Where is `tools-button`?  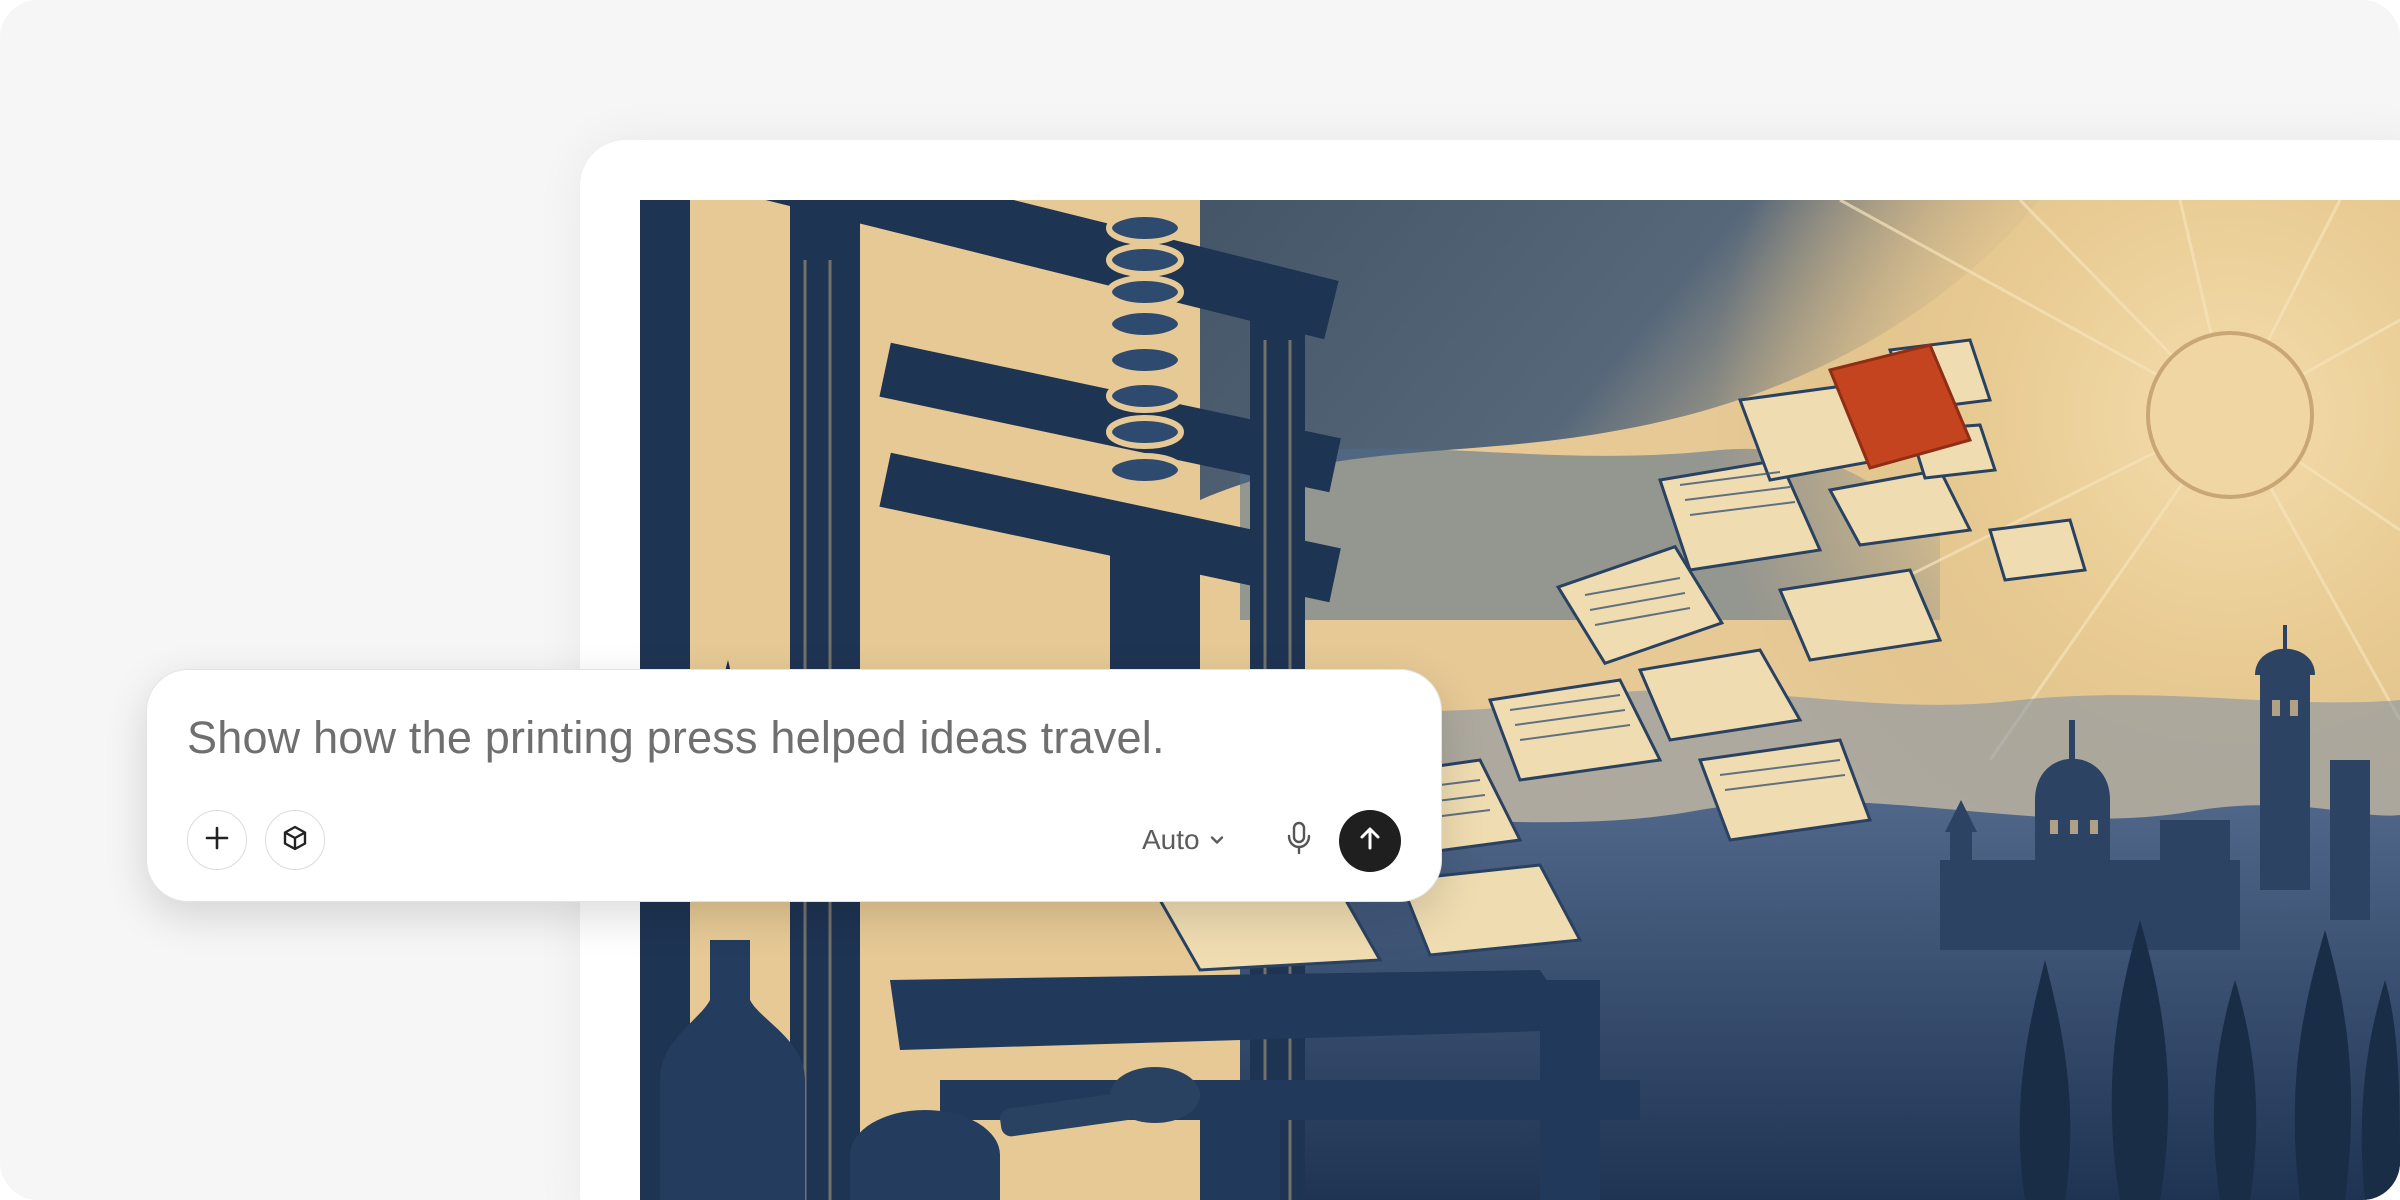
tools-button is located at coordinates (295, 840).